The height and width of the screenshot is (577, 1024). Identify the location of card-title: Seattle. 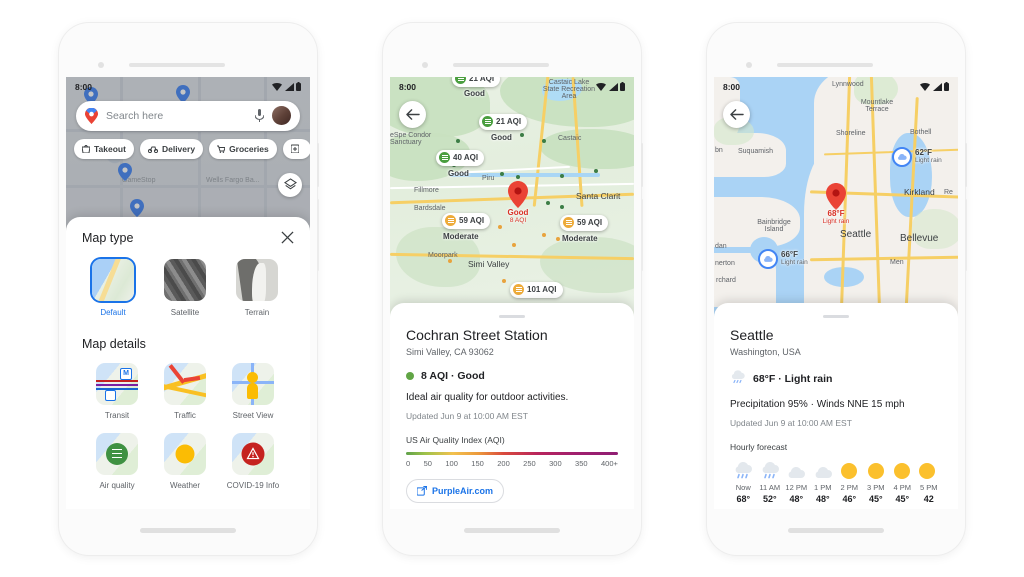
(752, 334).